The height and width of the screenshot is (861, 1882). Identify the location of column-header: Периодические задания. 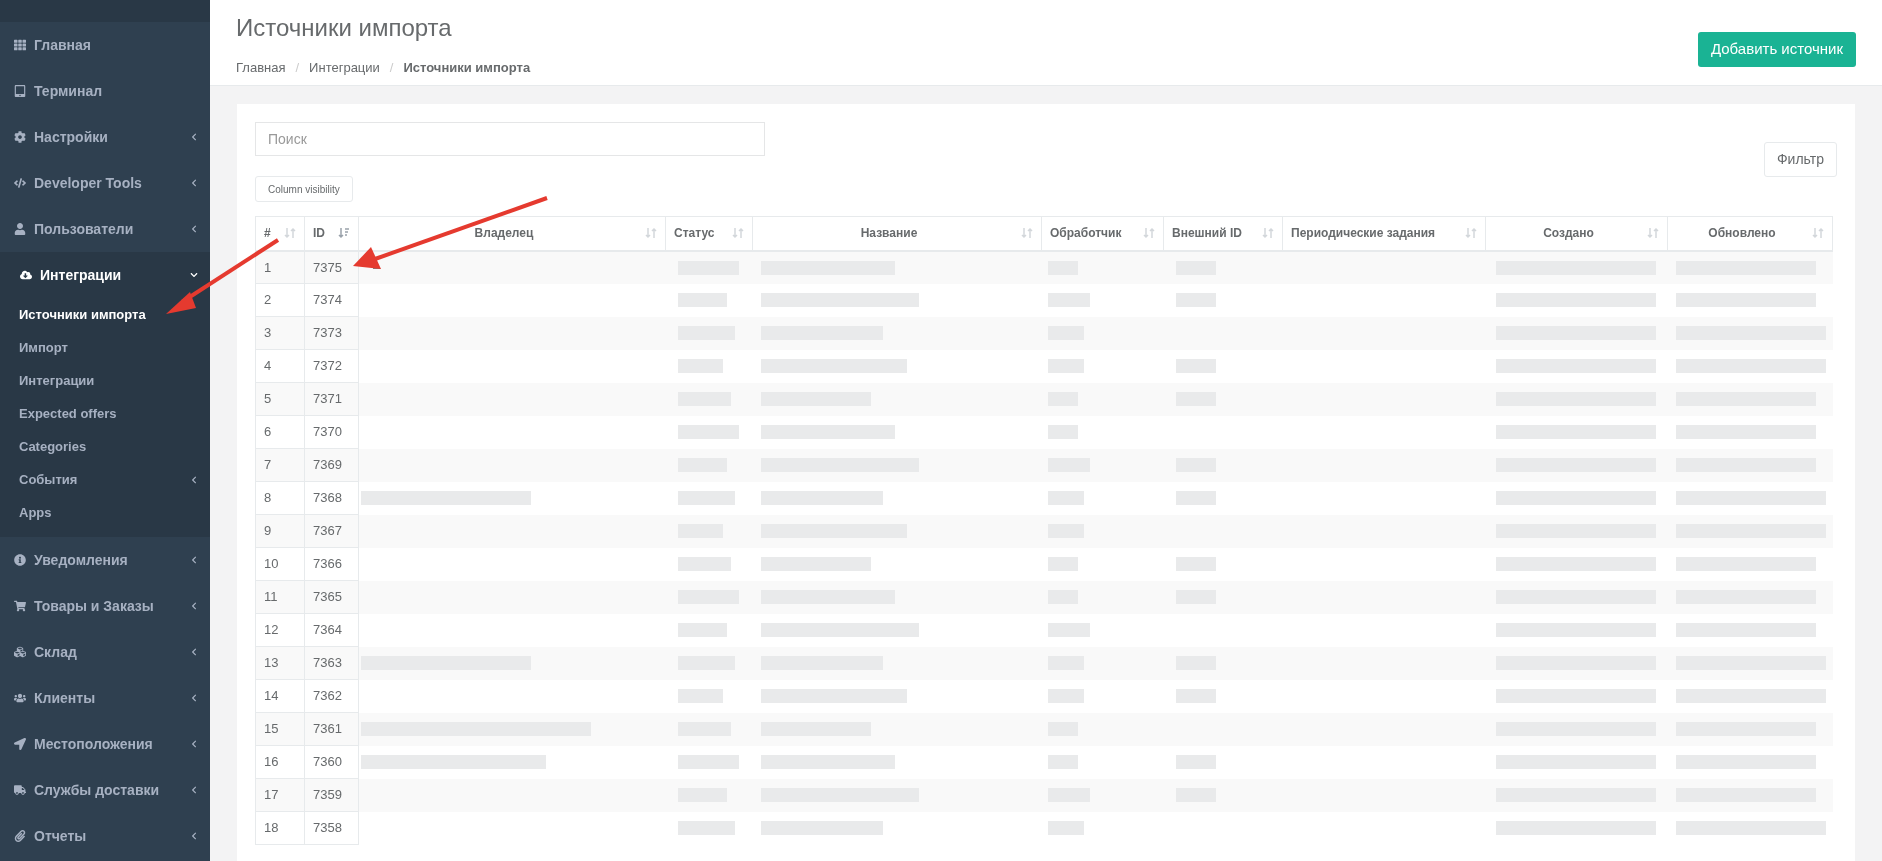
(1384, 233).